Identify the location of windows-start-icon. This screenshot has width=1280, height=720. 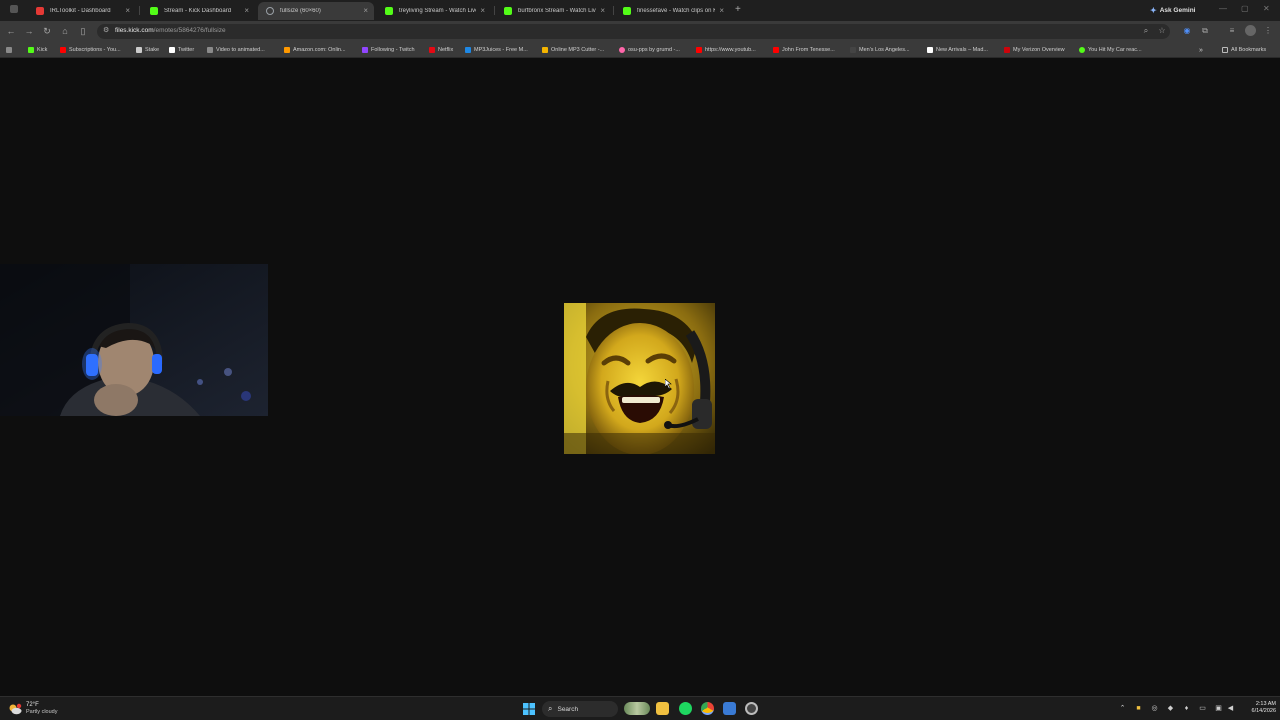
(529, 709).